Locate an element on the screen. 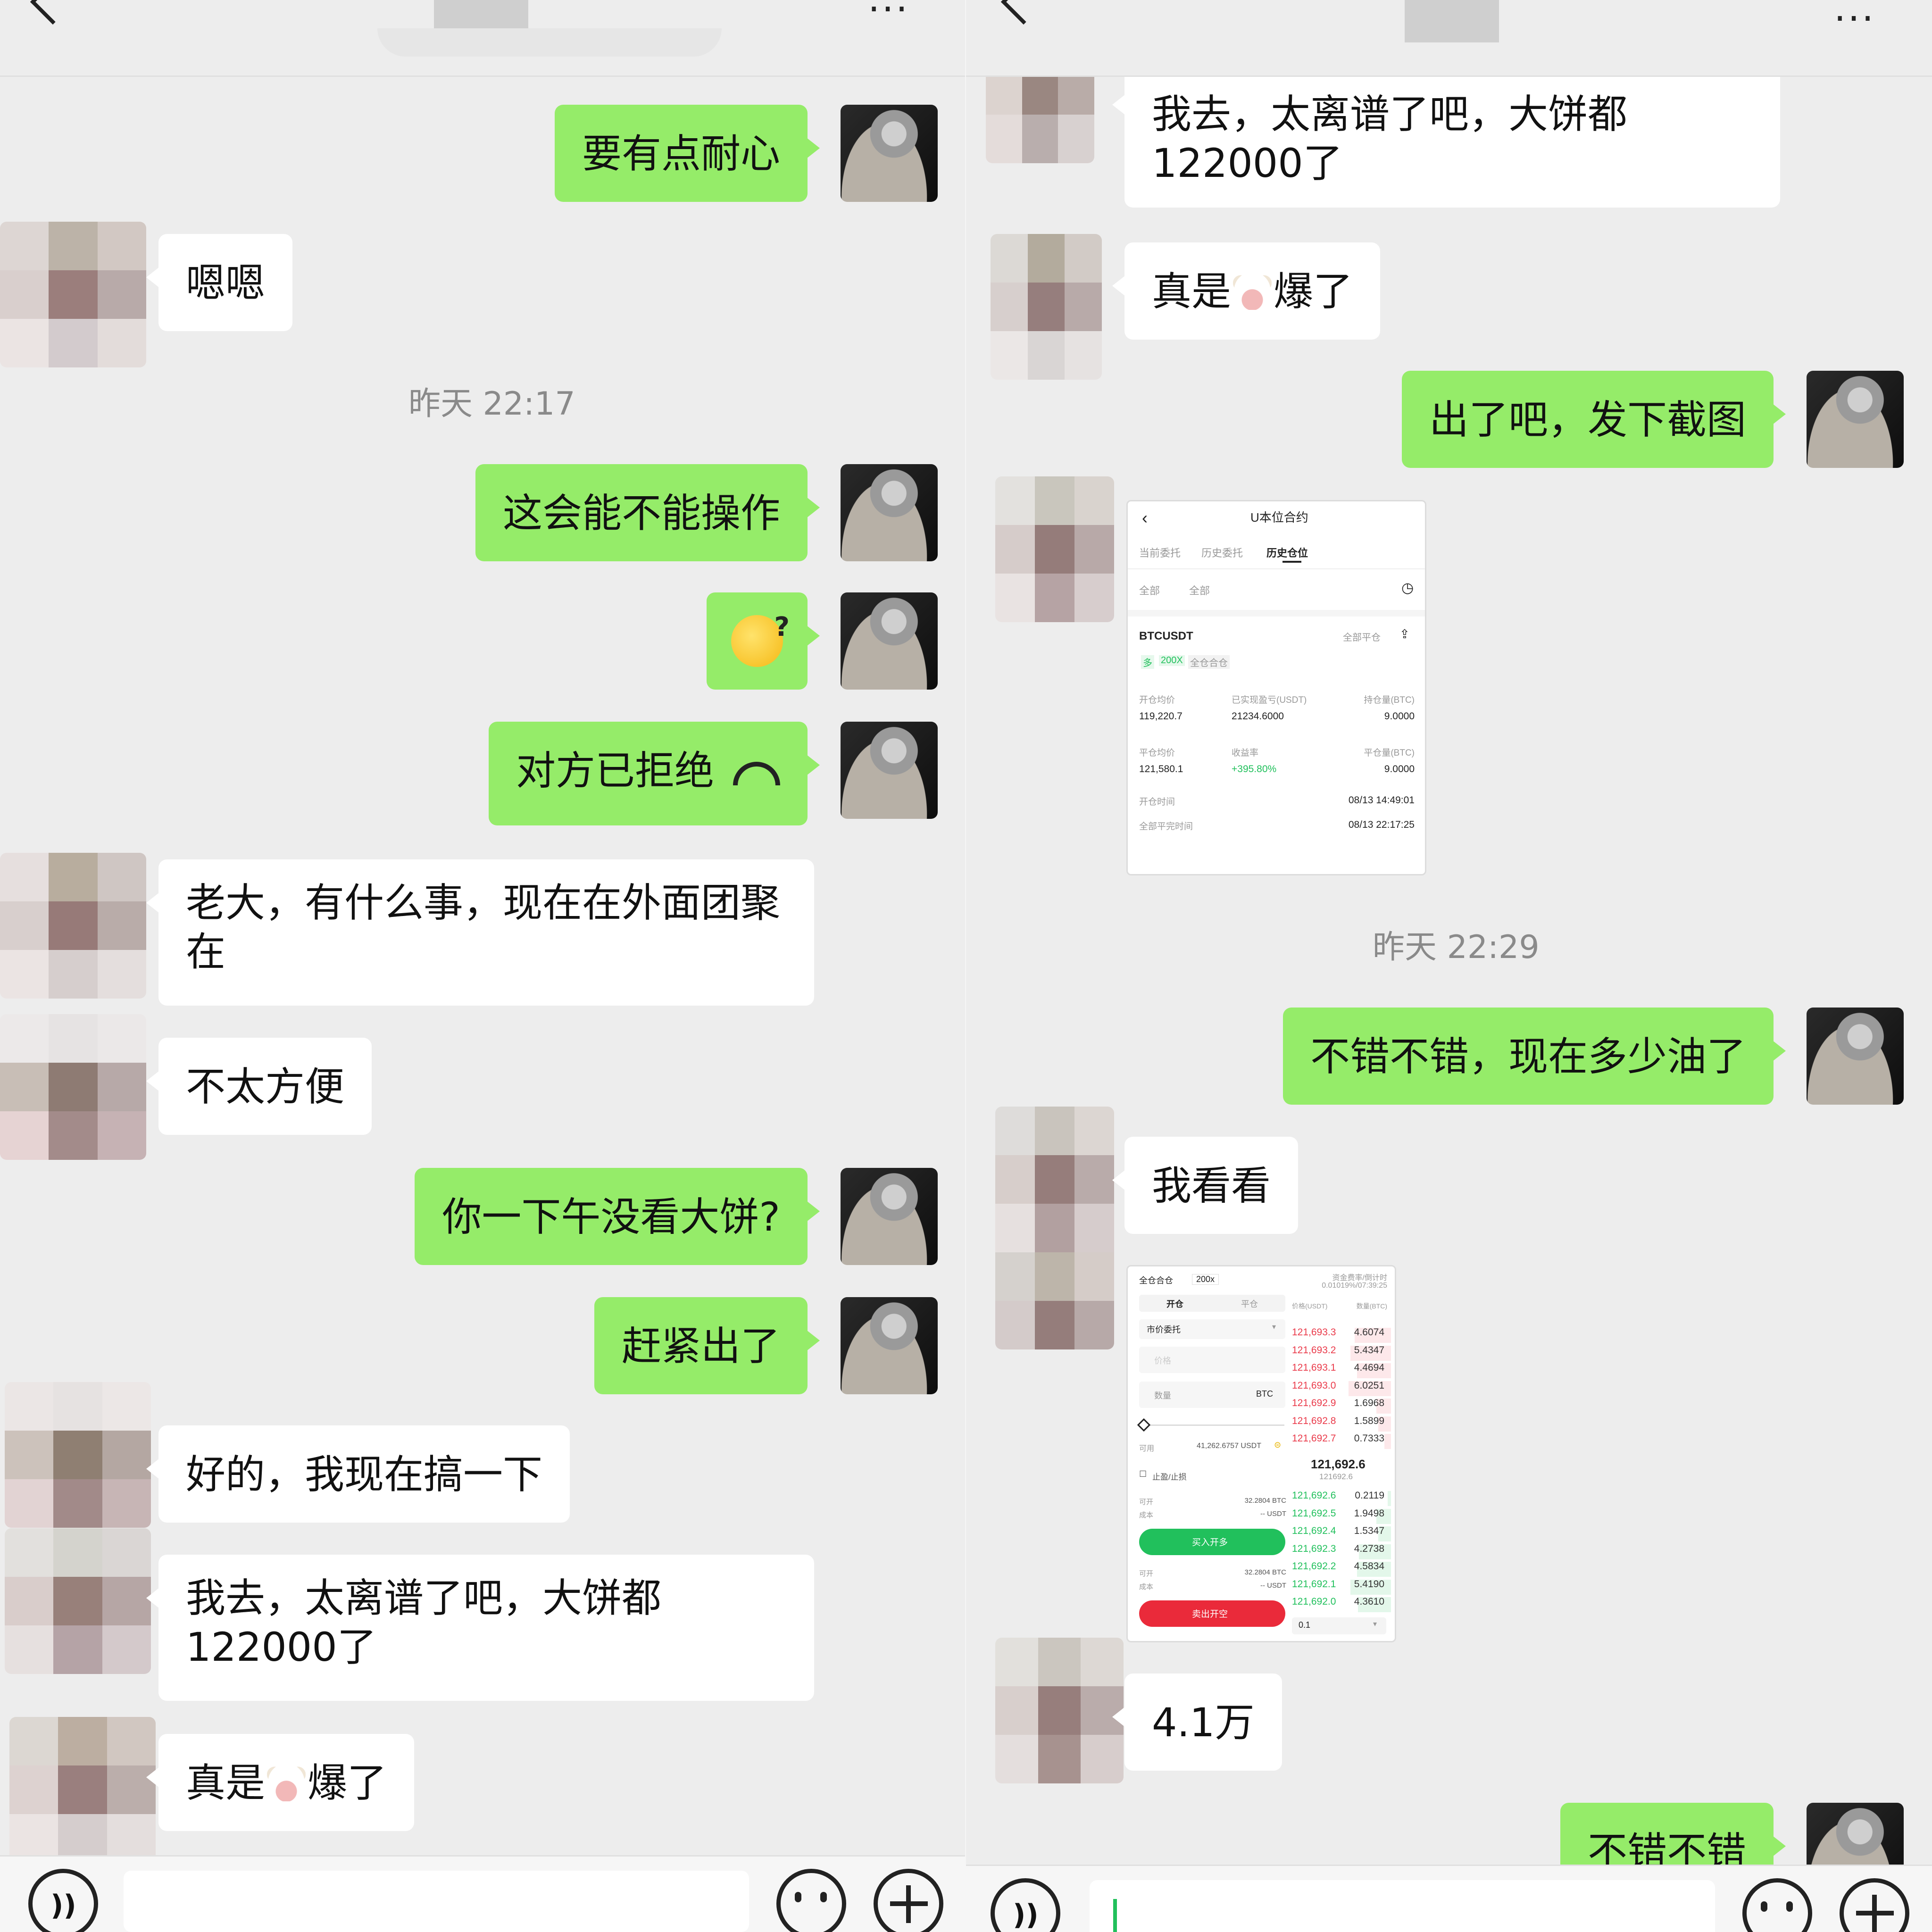 Image resolution: width=1932 pixels, height=1932 pixels. bid-row: 121,692.5 1.9498 is located at coordinates (1341, 1517).